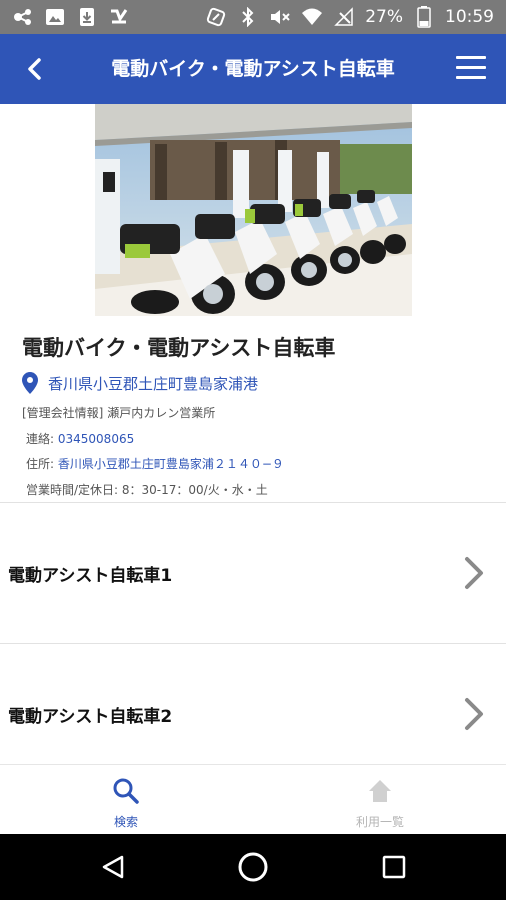 This screenshot has height=900, width=506. I want to click on hamburger-menu-icon, so click(471, 69).